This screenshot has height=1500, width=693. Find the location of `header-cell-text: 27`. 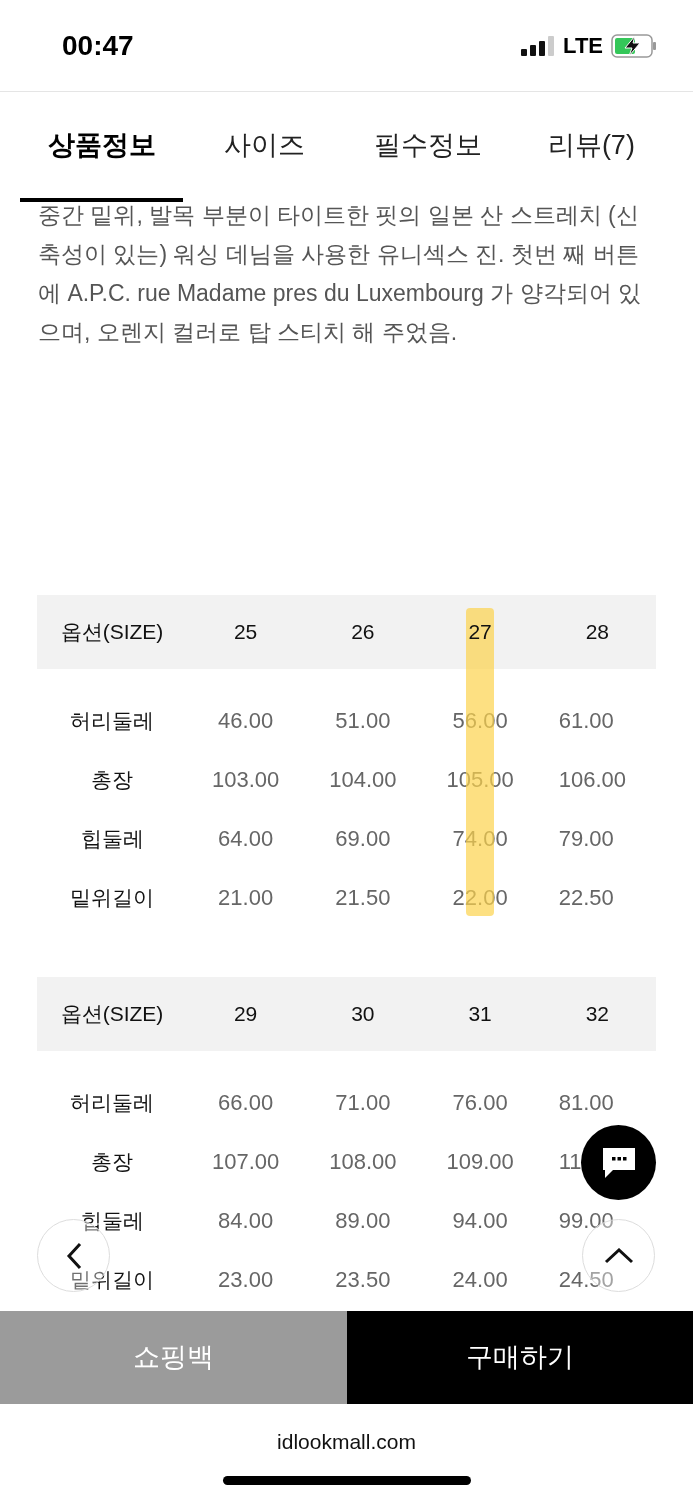

header-cell-text: 27 is located at coordinates (480, 632).